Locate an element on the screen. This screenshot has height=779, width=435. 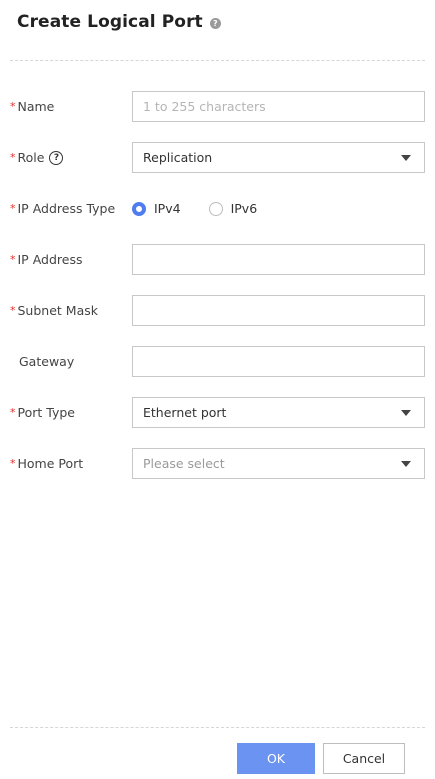
gateway-row: Gateway is located at coordinates (217, 361).